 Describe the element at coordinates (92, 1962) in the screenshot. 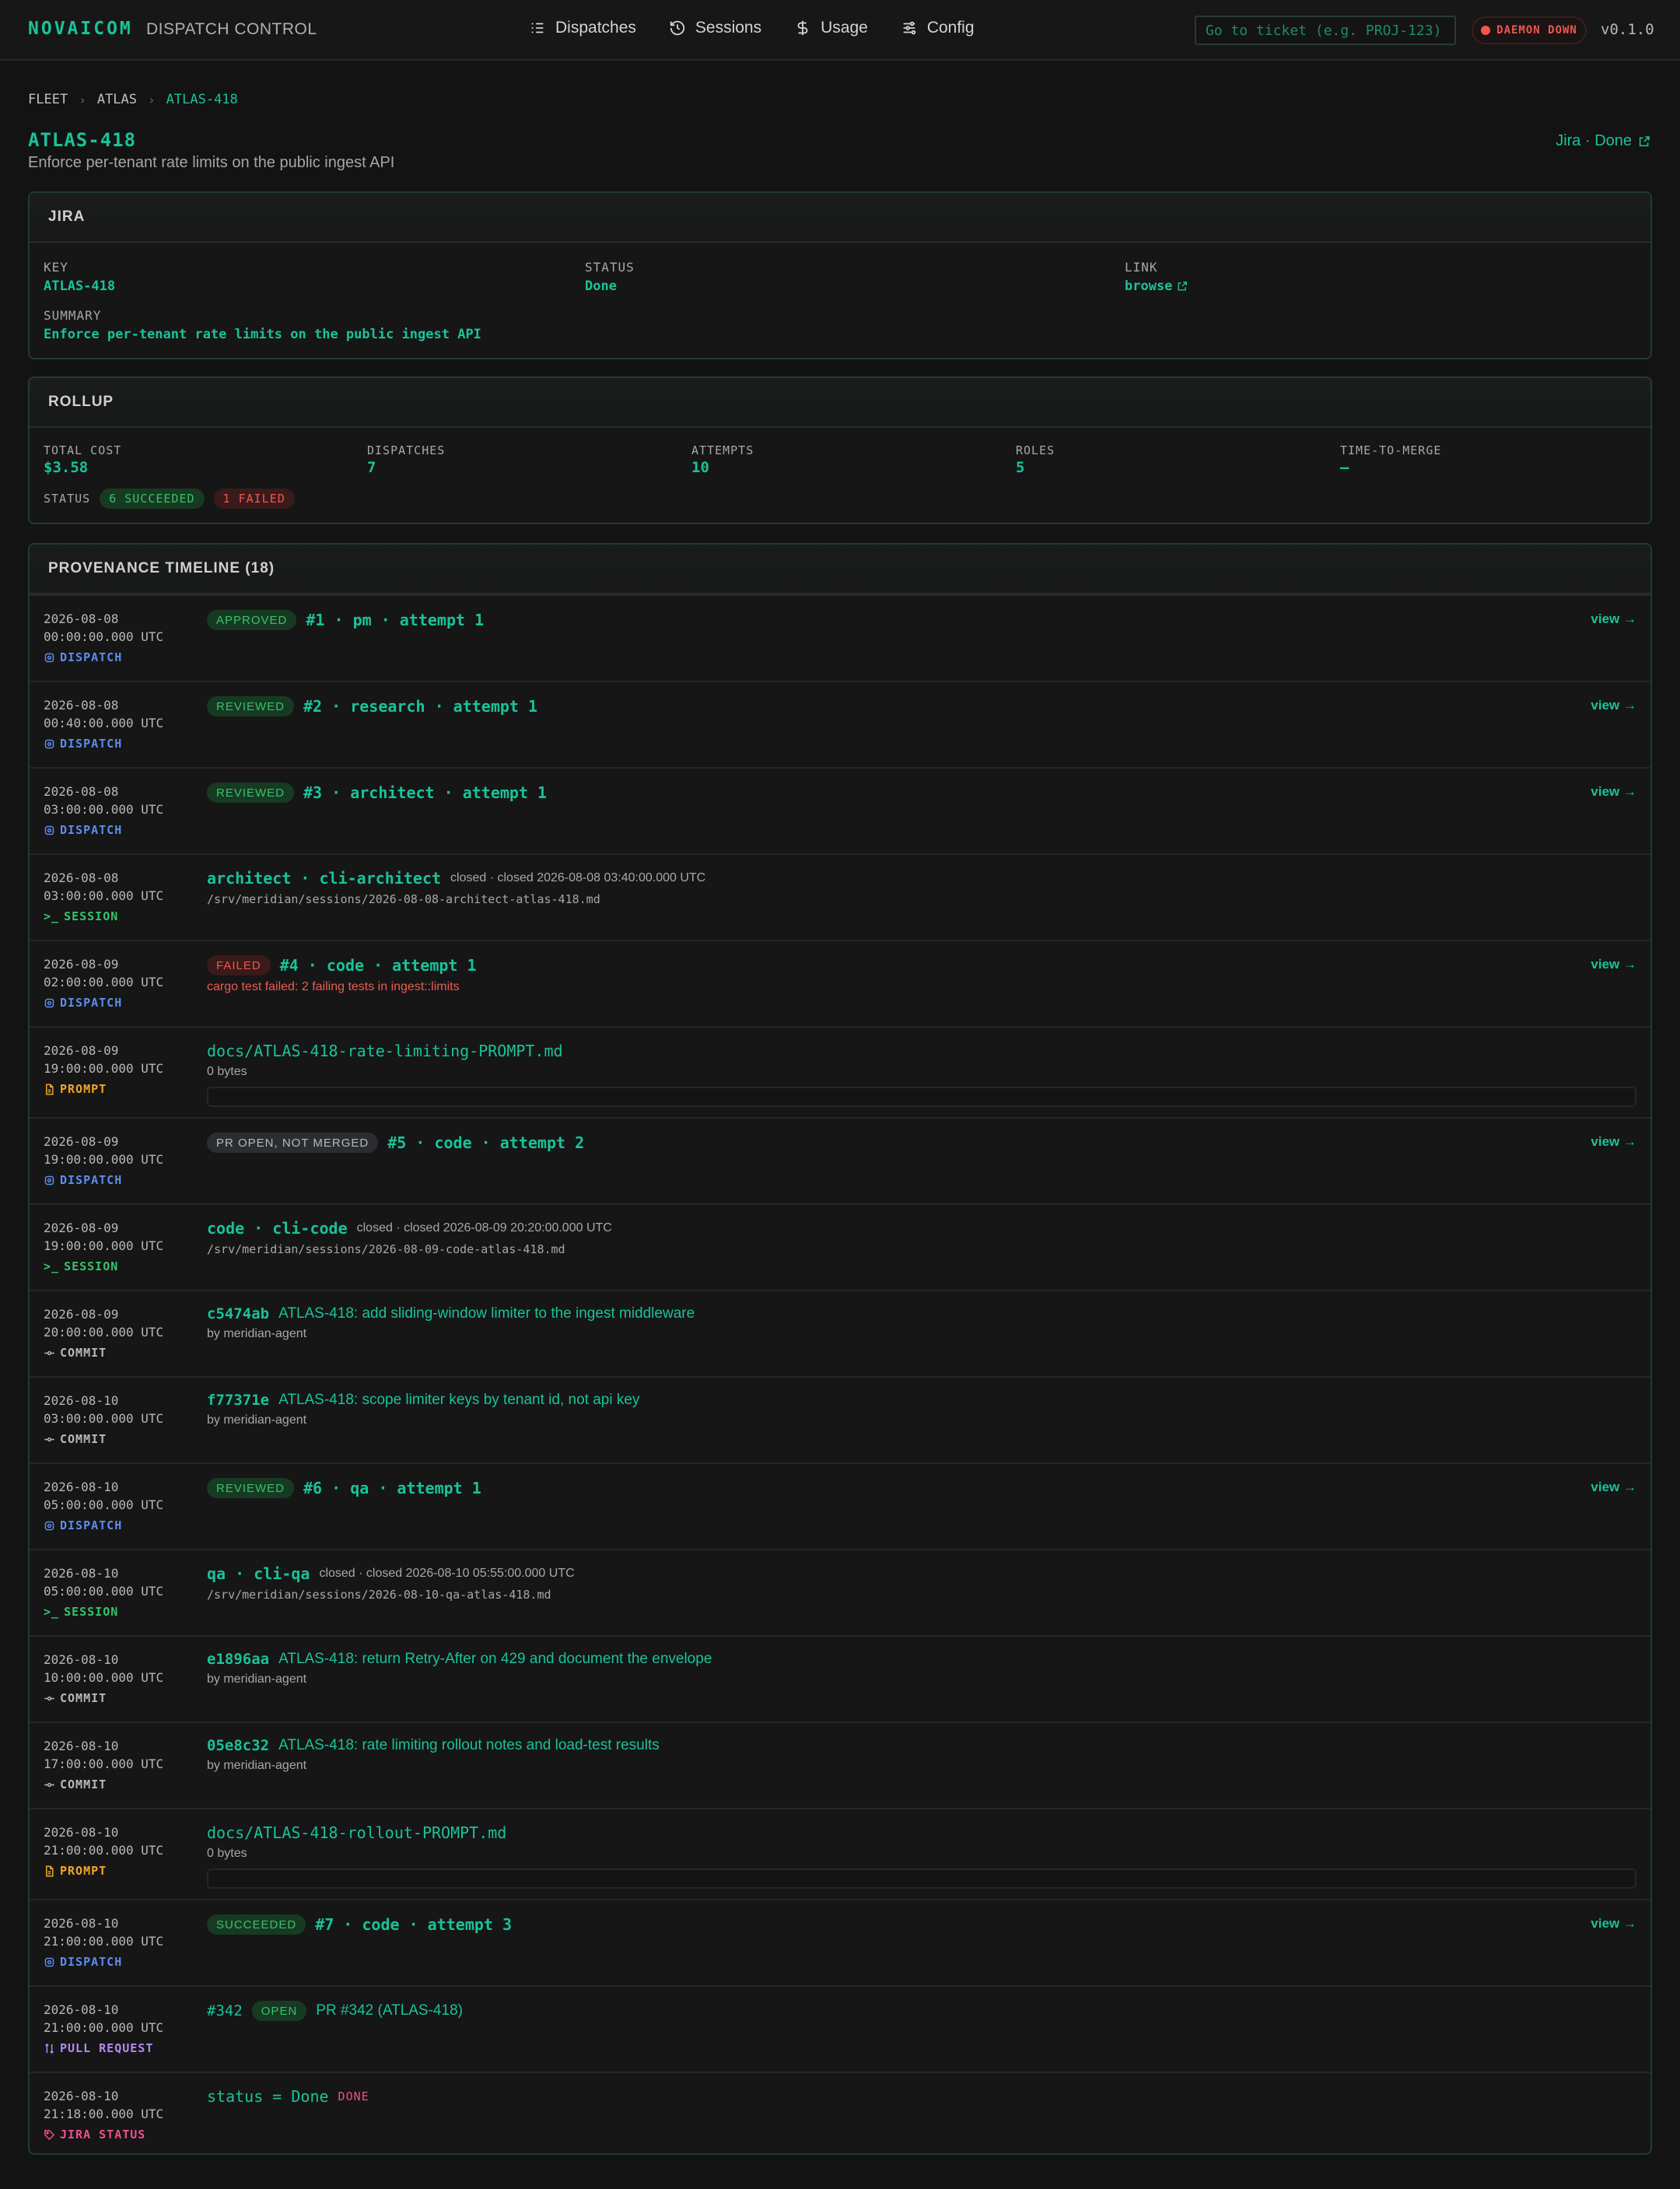

I see `event-kind-label: DISPATCH` at that location.